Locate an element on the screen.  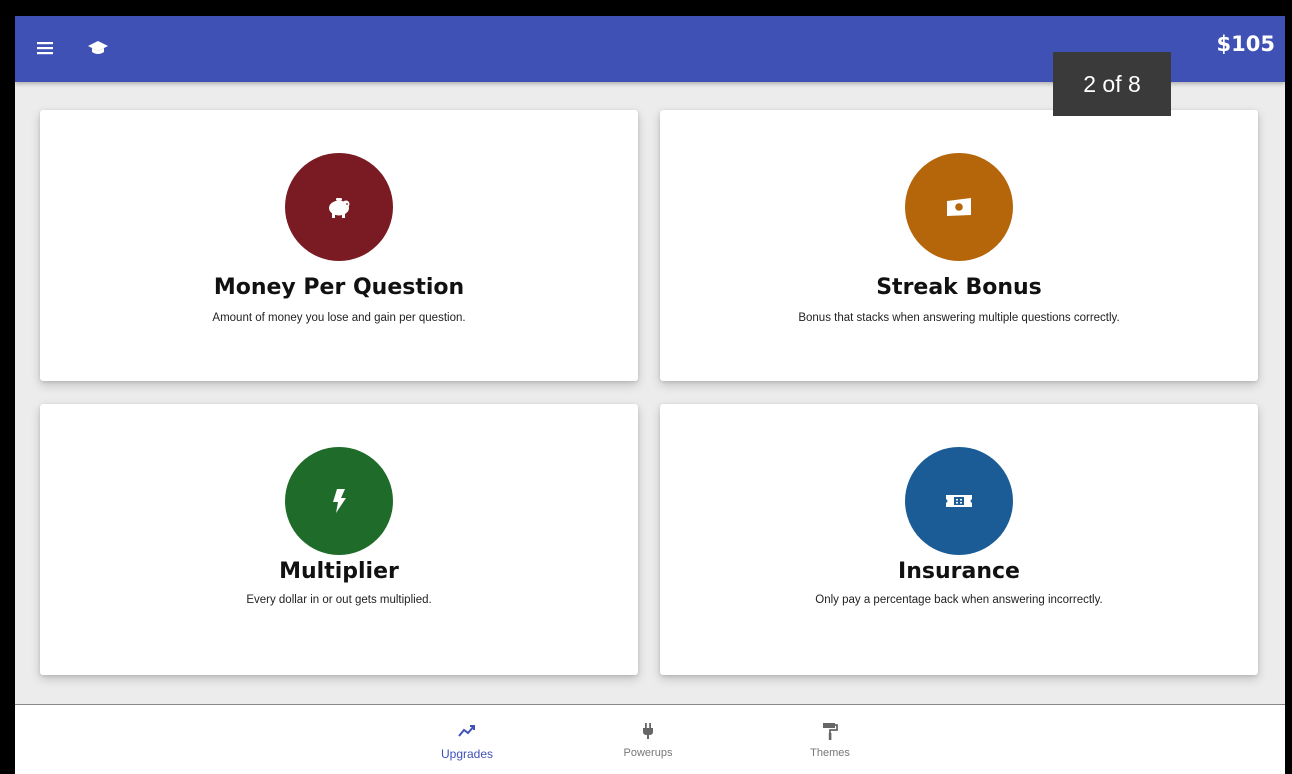
ticket-icon is located at coordinates (959, 501).